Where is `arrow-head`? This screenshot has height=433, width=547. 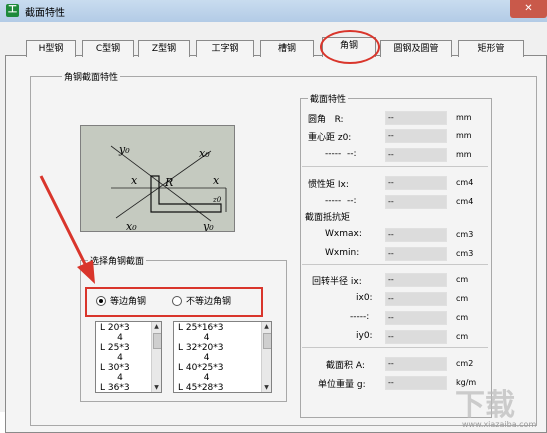
arrow-head is located at coordinates (86, 272).